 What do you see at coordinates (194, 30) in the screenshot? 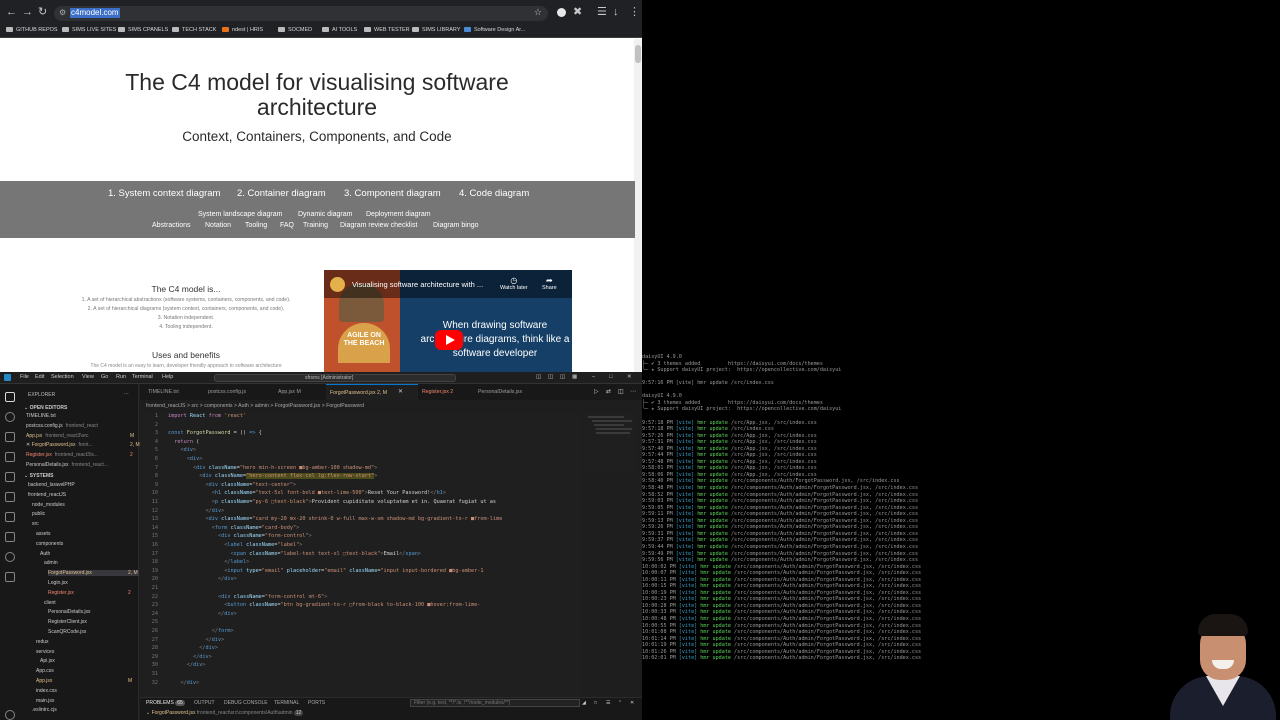
I see `bookmark-item: TECH STACK` at bounding box center [194, 30].